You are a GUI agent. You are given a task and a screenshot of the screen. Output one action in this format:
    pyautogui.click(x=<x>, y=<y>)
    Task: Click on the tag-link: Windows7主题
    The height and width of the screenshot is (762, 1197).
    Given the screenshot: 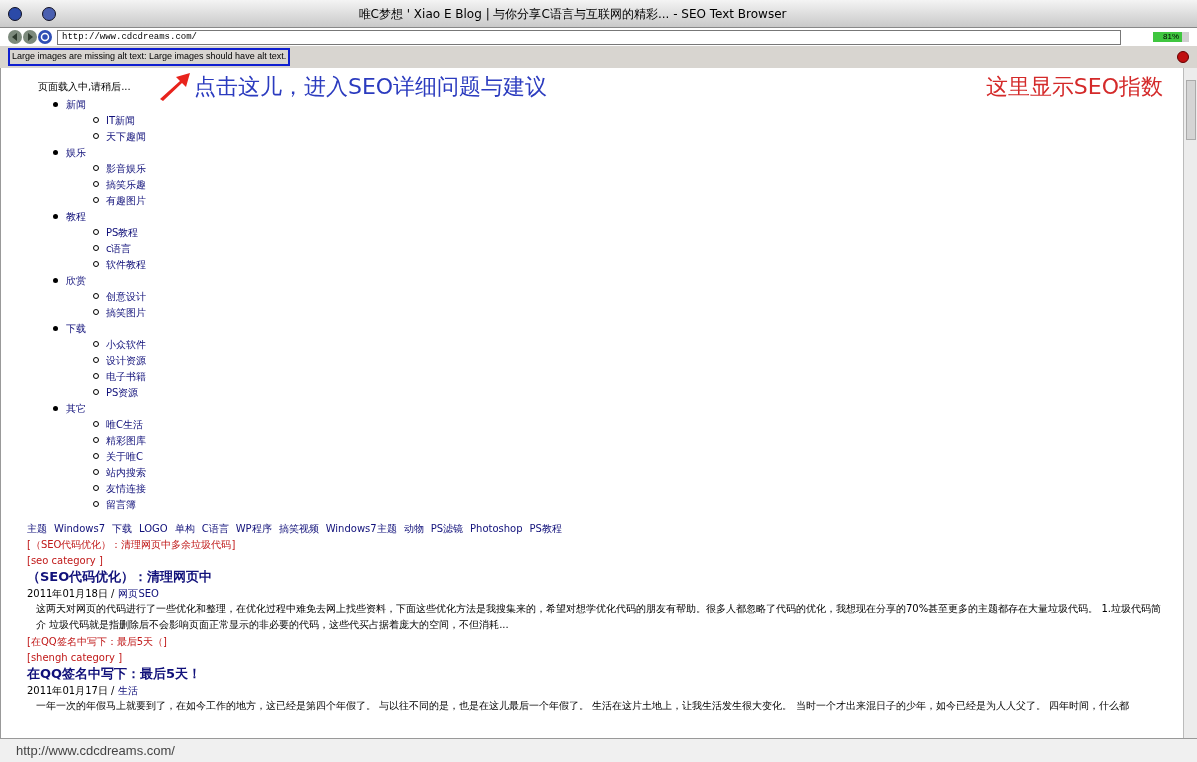 What is the action you would take?
    pyautogui.click(x=361, y=528)
    